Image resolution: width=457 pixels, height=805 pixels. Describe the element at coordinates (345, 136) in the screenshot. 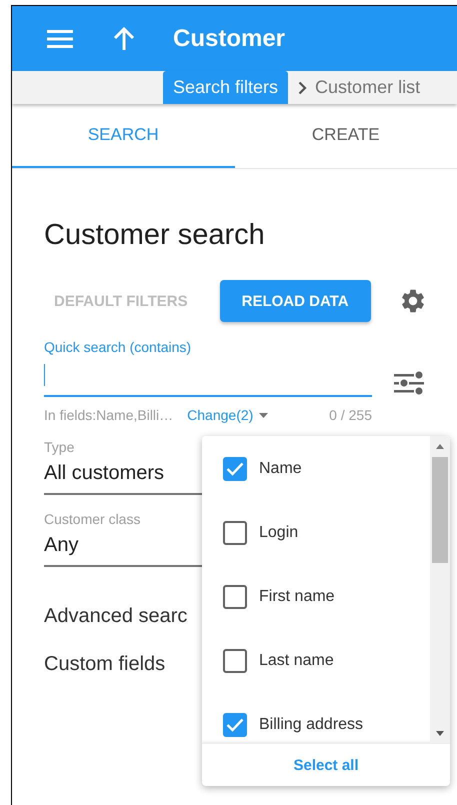

I see `tab: CREATE` at that location.